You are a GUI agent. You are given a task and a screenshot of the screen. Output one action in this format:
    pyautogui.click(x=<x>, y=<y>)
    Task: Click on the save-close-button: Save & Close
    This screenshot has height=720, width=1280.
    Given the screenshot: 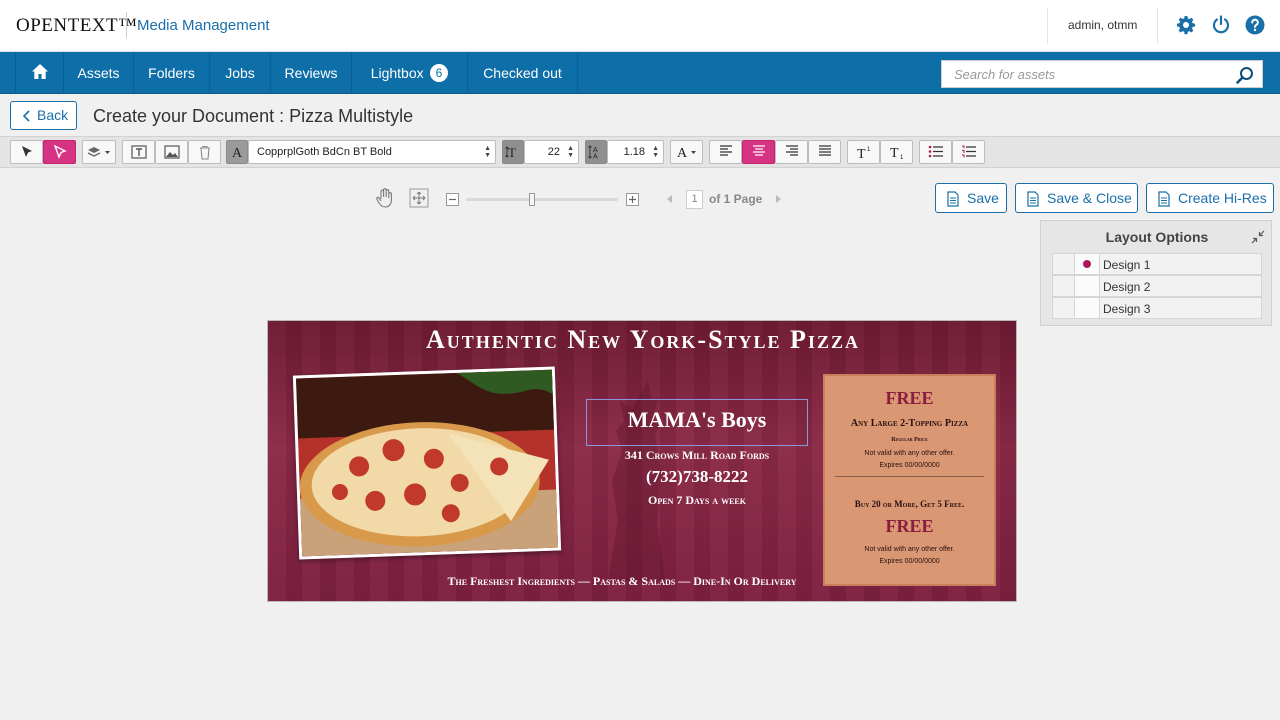 What is the action you would take?
    pyautogui.click(x=1076, y=198)
    